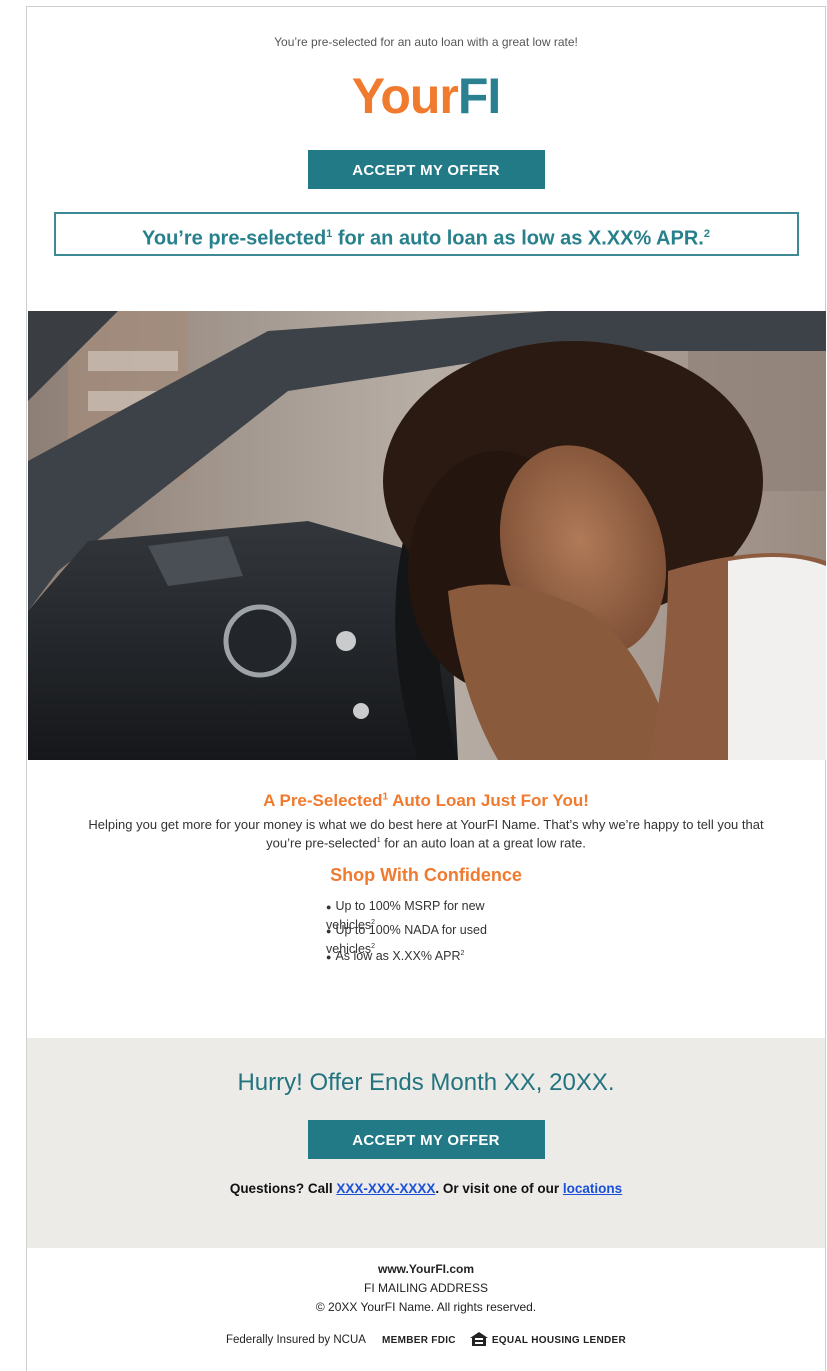 Image resolution: width=827 pixels, height=1371 pixels. What do you see at coordinates (426, 169) in the screenshot?
I see `accept-offer-button-top: ACCEPT MY OFFER` at bounding box center [426, 169].